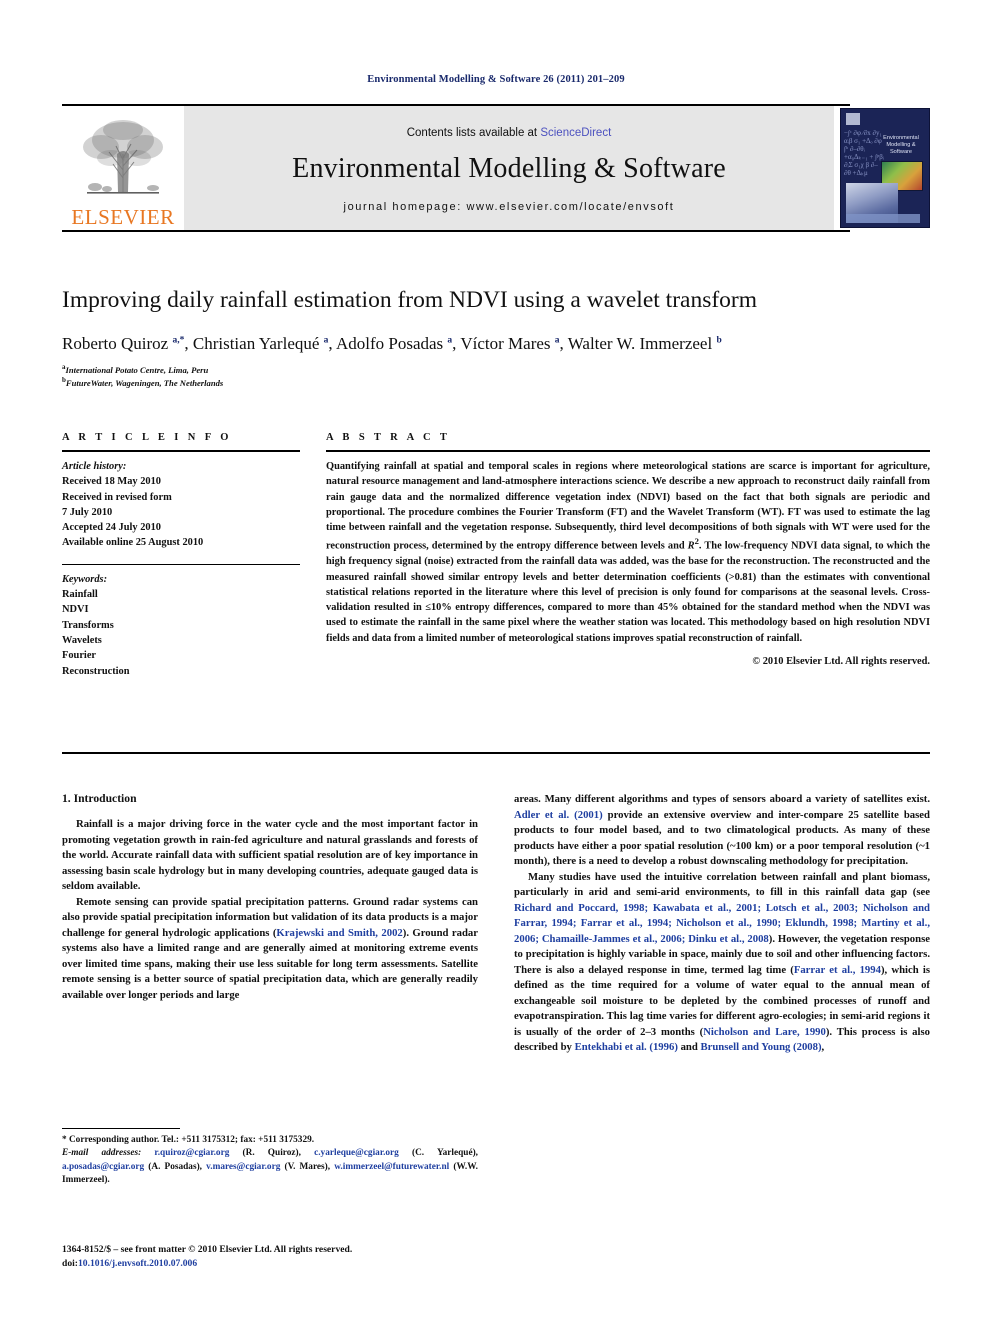 The height and width of the screenshot is (1323, 992). What do you see at coordinates (82, 640) in the screenshot?
I see `keyword-item: Wavelets` at bounding box center [82, 640].